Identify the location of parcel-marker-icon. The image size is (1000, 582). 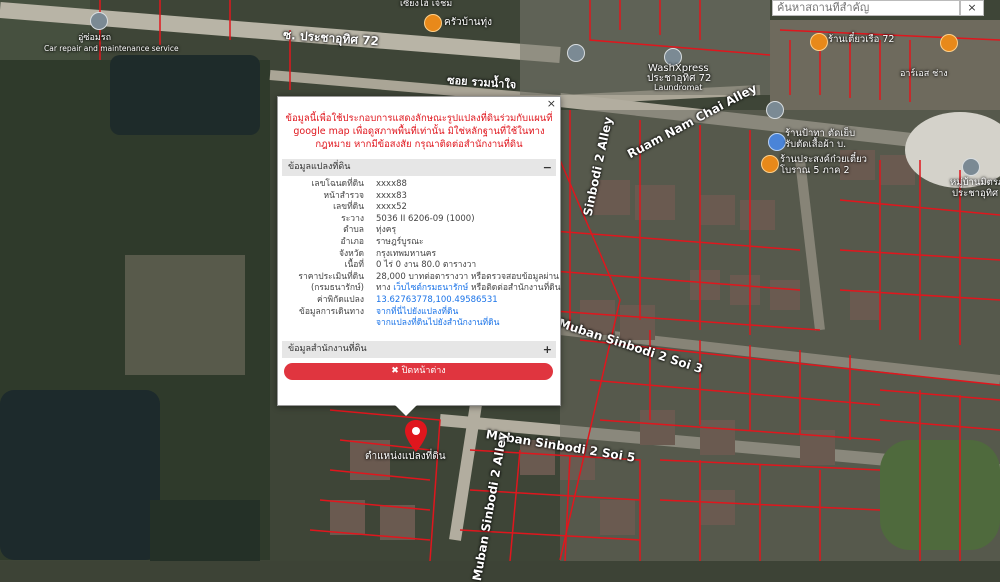
(416, 436).